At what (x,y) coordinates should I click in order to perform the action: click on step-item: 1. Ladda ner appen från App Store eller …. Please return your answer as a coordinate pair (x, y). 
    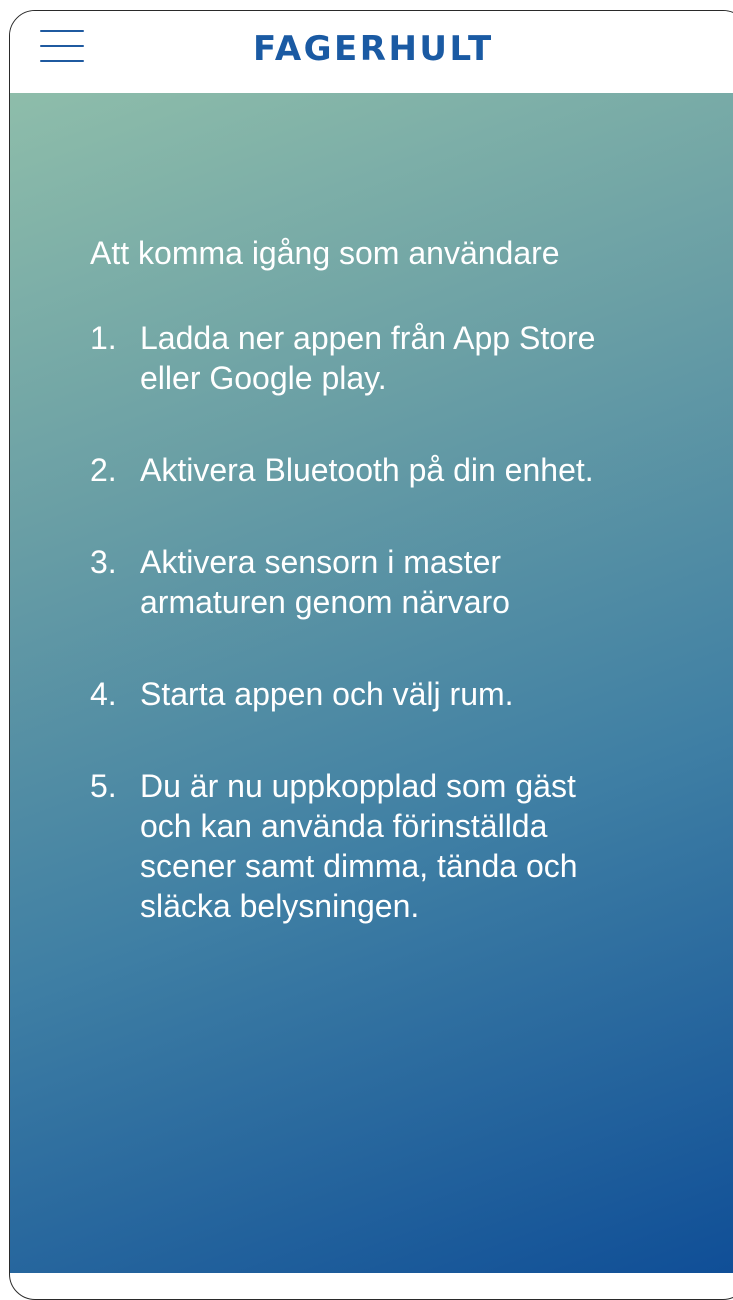
    Looking at the image, I should click on (410, 358).